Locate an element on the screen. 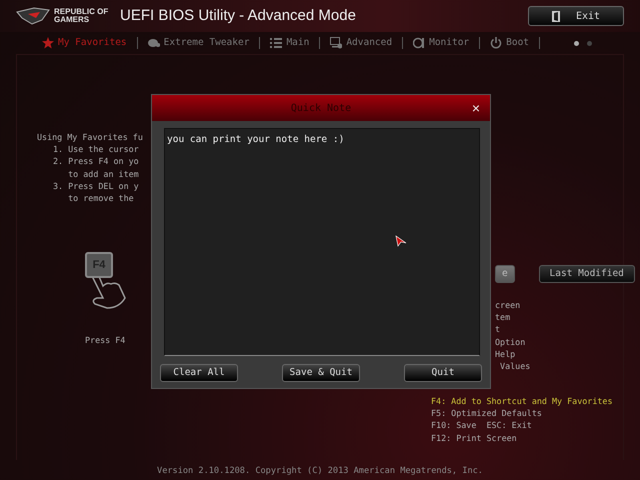  exit-button: Exit is located at coordinates (576, 16).